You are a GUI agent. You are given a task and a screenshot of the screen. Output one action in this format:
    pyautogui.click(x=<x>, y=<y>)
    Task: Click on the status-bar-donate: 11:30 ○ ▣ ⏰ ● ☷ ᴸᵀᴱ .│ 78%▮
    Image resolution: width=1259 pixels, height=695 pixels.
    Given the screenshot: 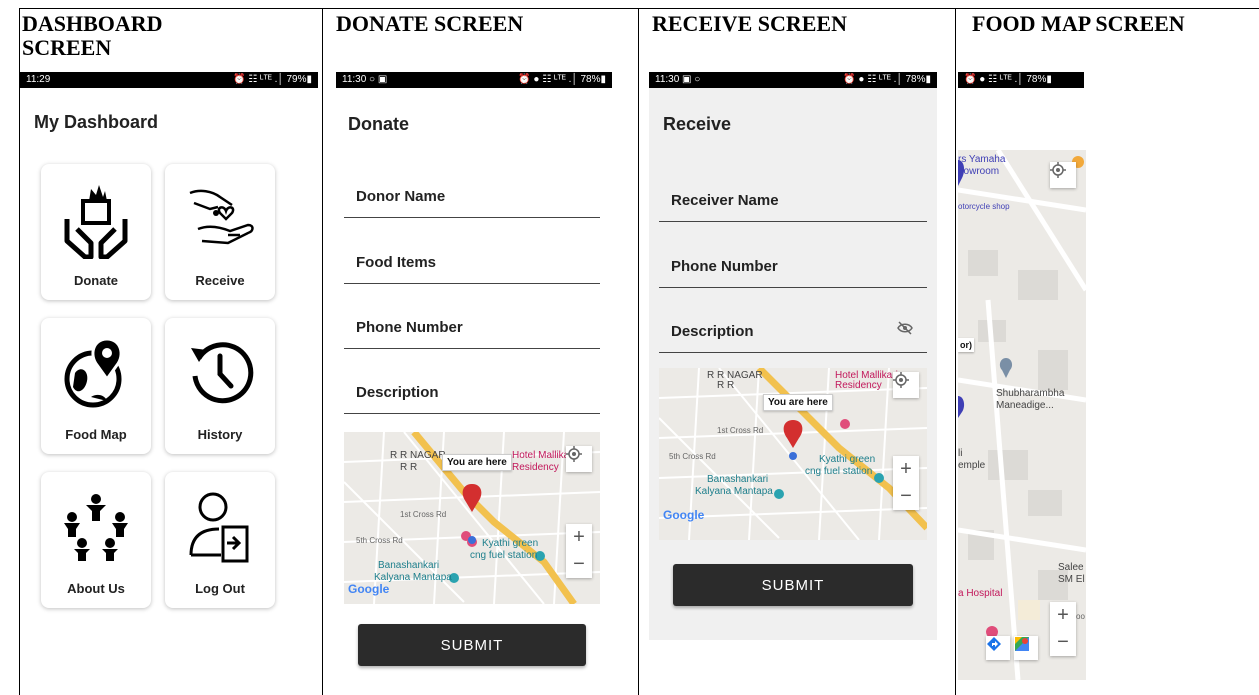 What is the action you would take?
    pyautogui.click(x=474, y=80)
    